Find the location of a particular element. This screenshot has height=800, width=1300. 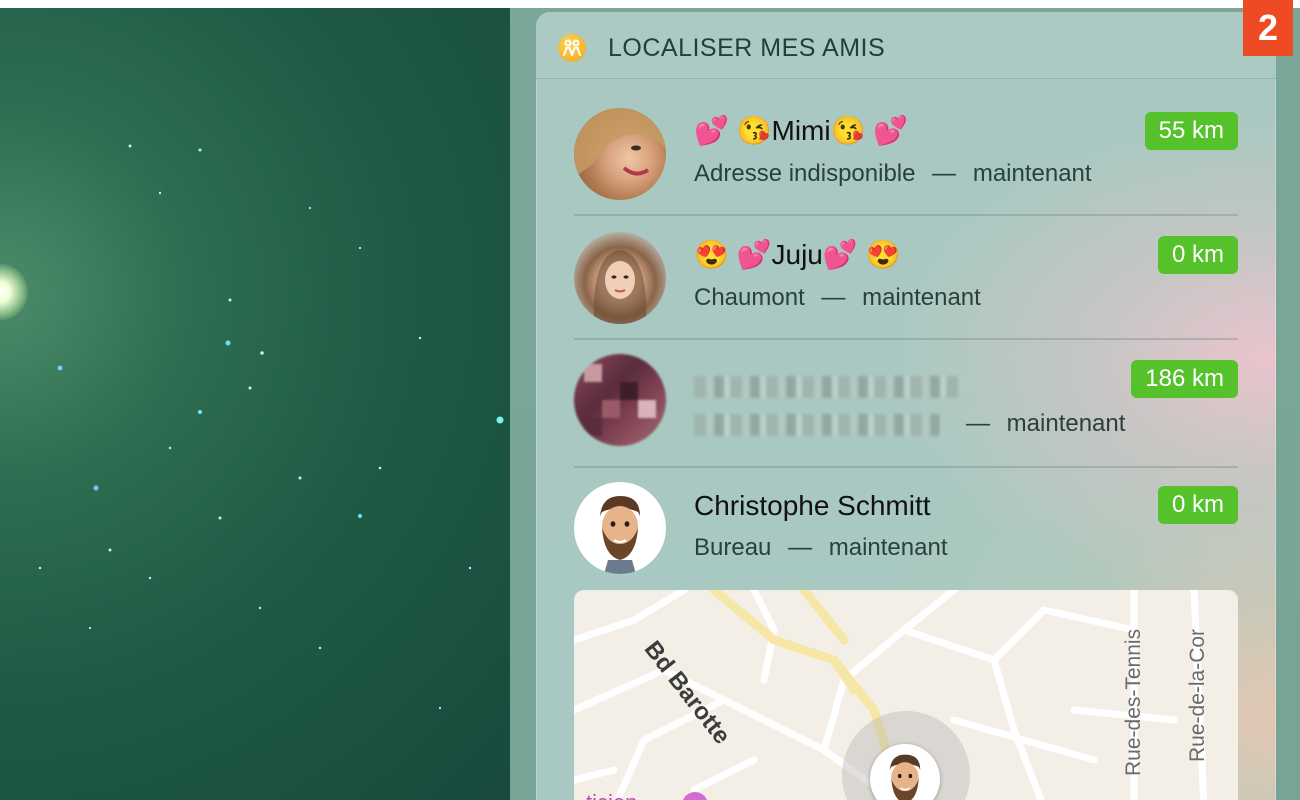

memoji-avatar is located at coordinates (620, 528).